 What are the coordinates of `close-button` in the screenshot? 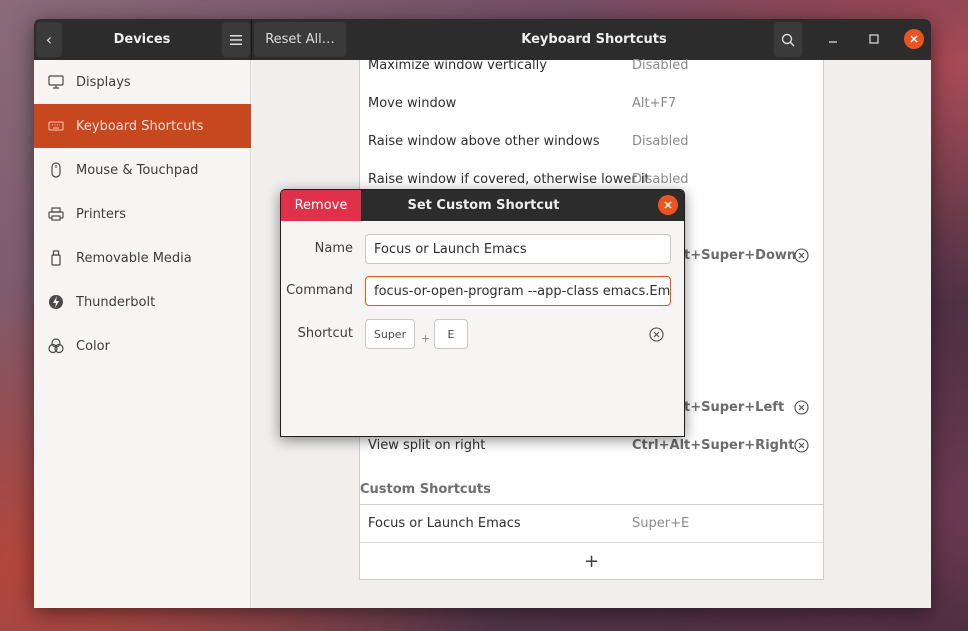 It's located at (914, 39).